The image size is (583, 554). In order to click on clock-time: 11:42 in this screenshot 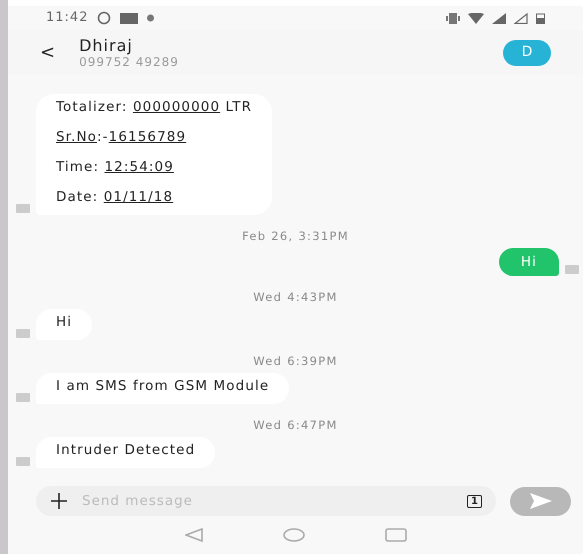, I will do `click(67, 18)`.